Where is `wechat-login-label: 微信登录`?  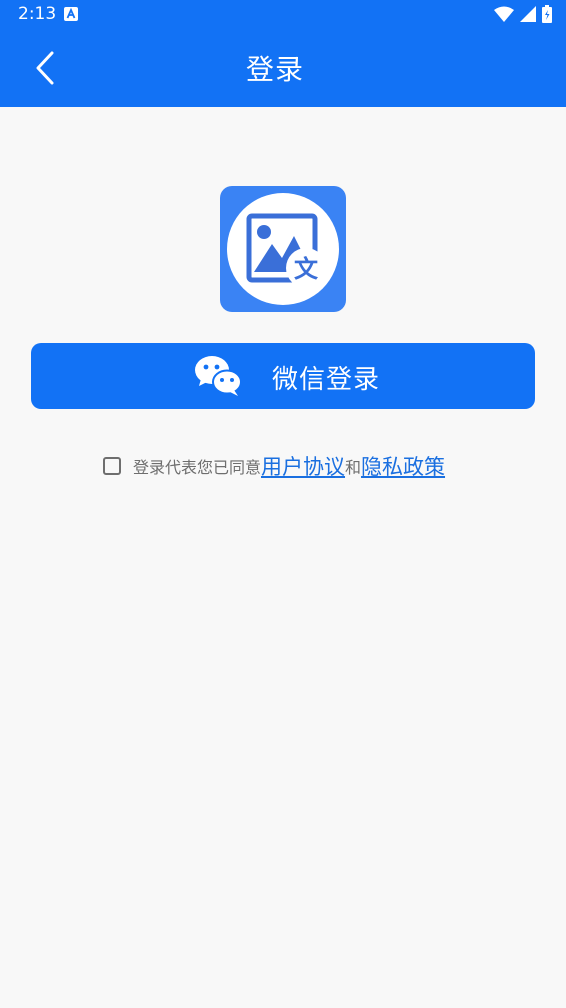
wechat-login-label: 微信登录 is located at coordinates (326, 380).